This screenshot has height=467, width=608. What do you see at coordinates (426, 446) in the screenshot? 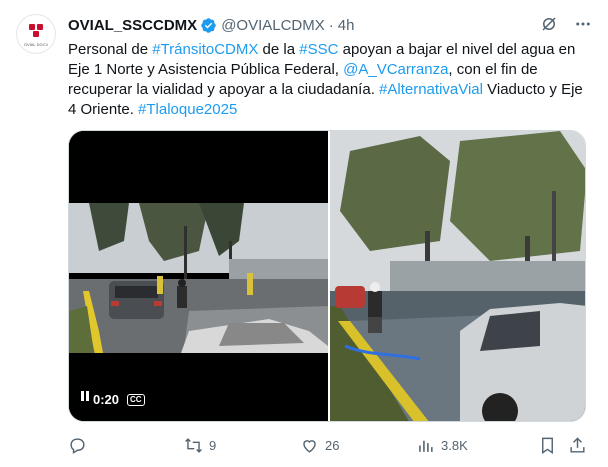
I see `views-icon` at bounding box center [426, 446].